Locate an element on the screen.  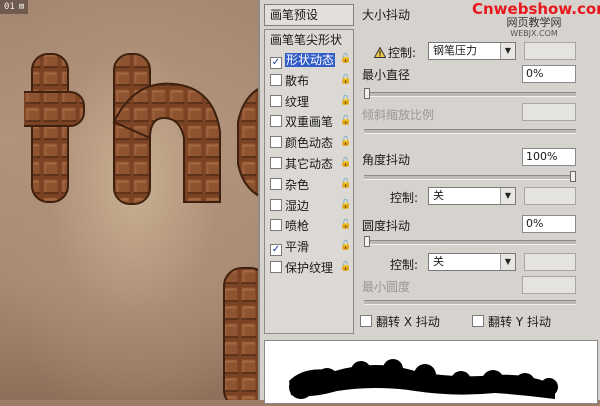
option-scattering: 散布 🔓 is located at coordinates (309, 81).